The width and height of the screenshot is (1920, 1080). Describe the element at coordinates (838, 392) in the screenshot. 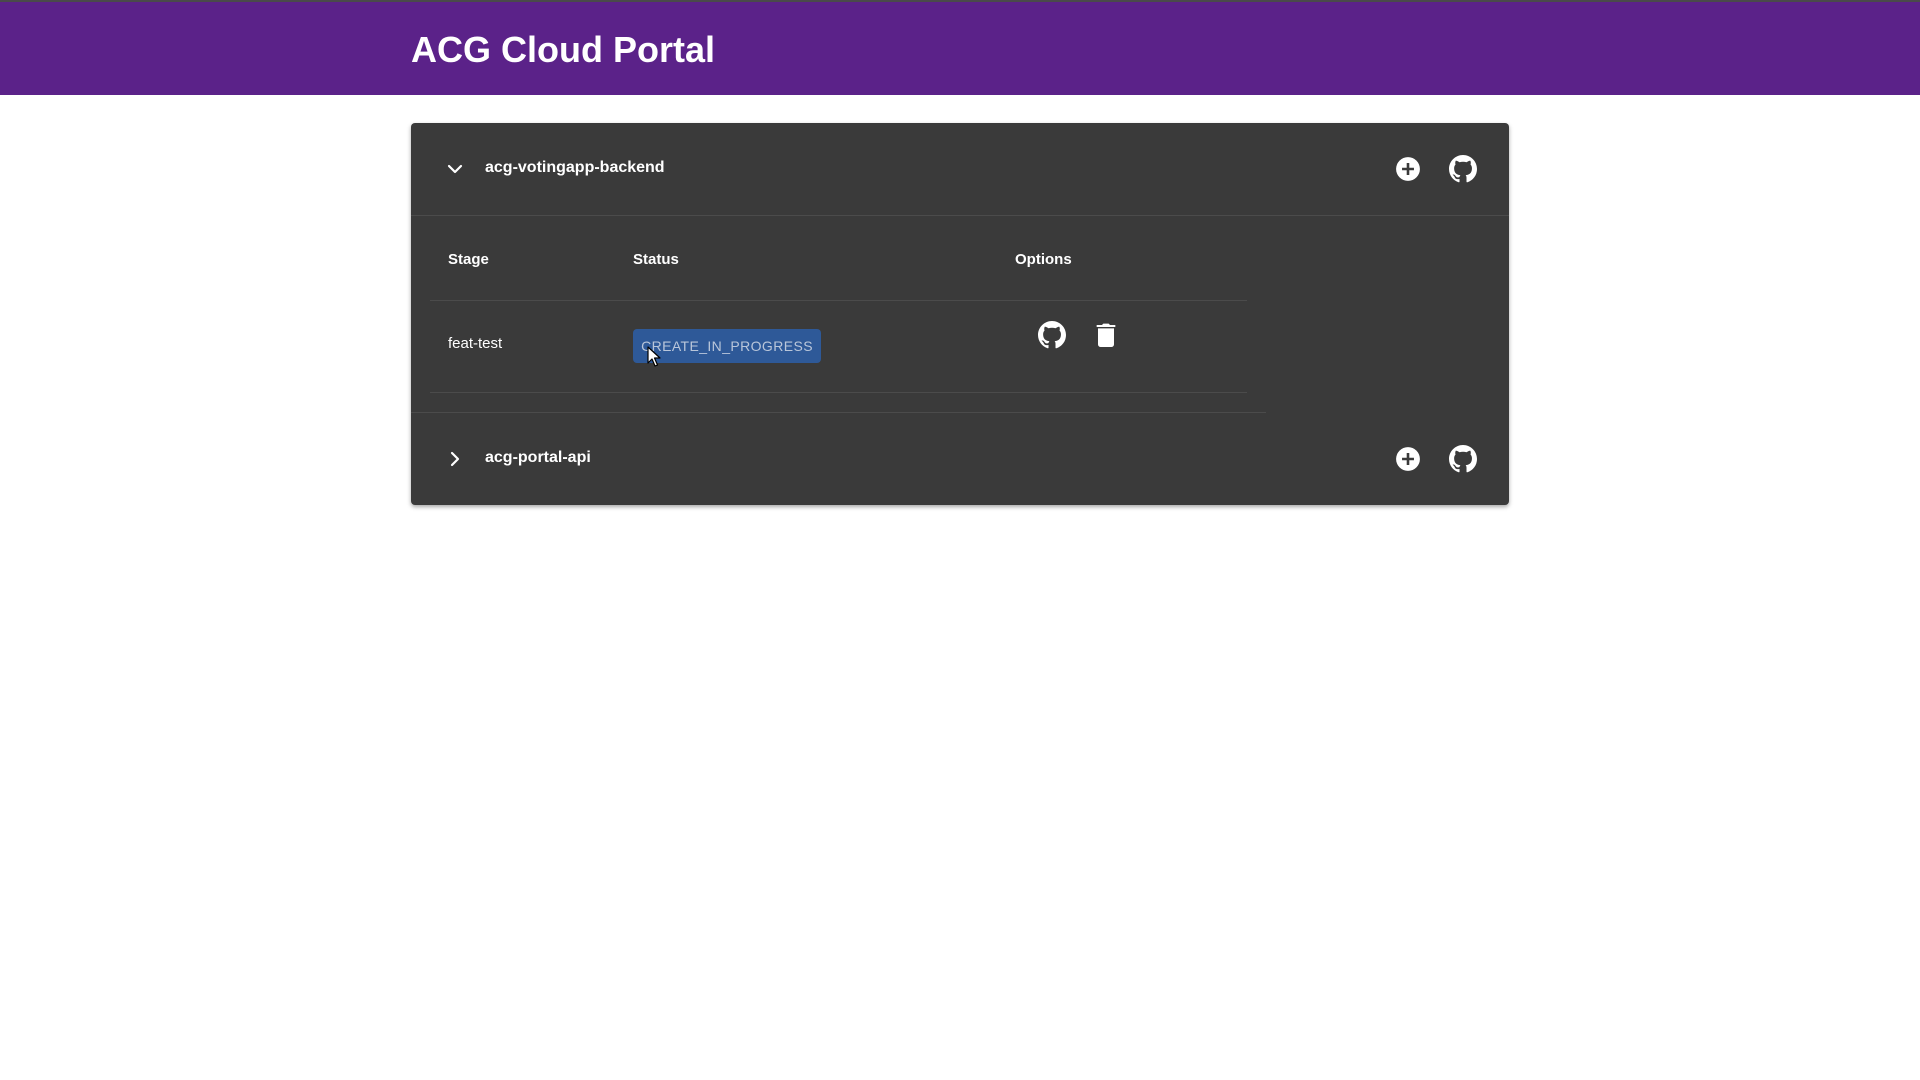

I see `table-row-divider` at that location.